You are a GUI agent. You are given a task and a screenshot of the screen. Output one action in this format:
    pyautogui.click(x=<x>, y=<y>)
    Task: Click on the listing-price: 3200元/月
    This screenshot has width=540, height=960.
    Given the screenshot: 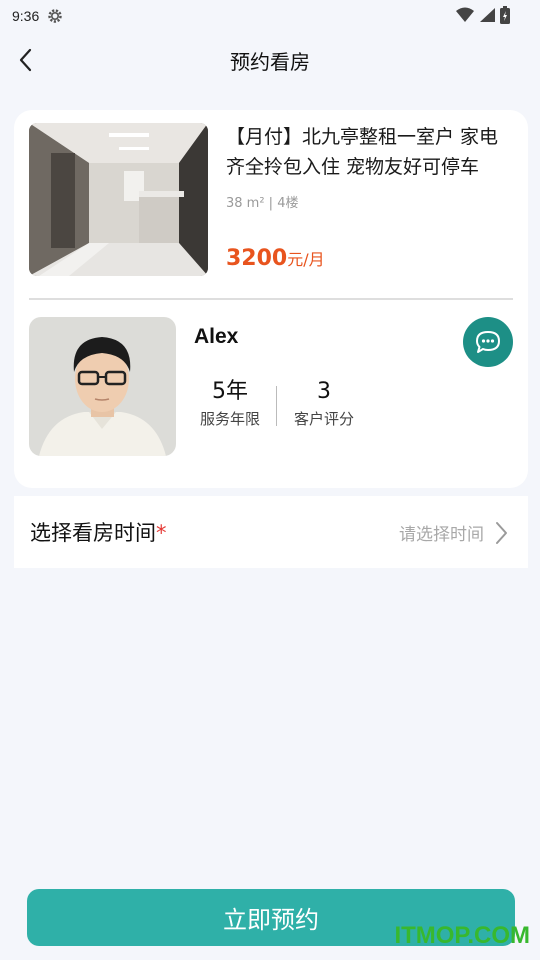 What is the action you would take?
    pyautogui.click(x=275, y=258)
    